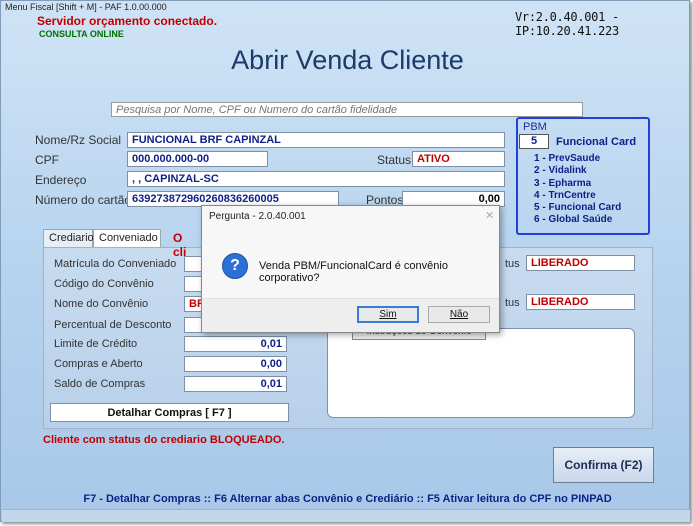  Describe the element at coordinates (127, 21) in the screenshot. I see `server-status-text: Servidor orçamento conectado.` at that location.